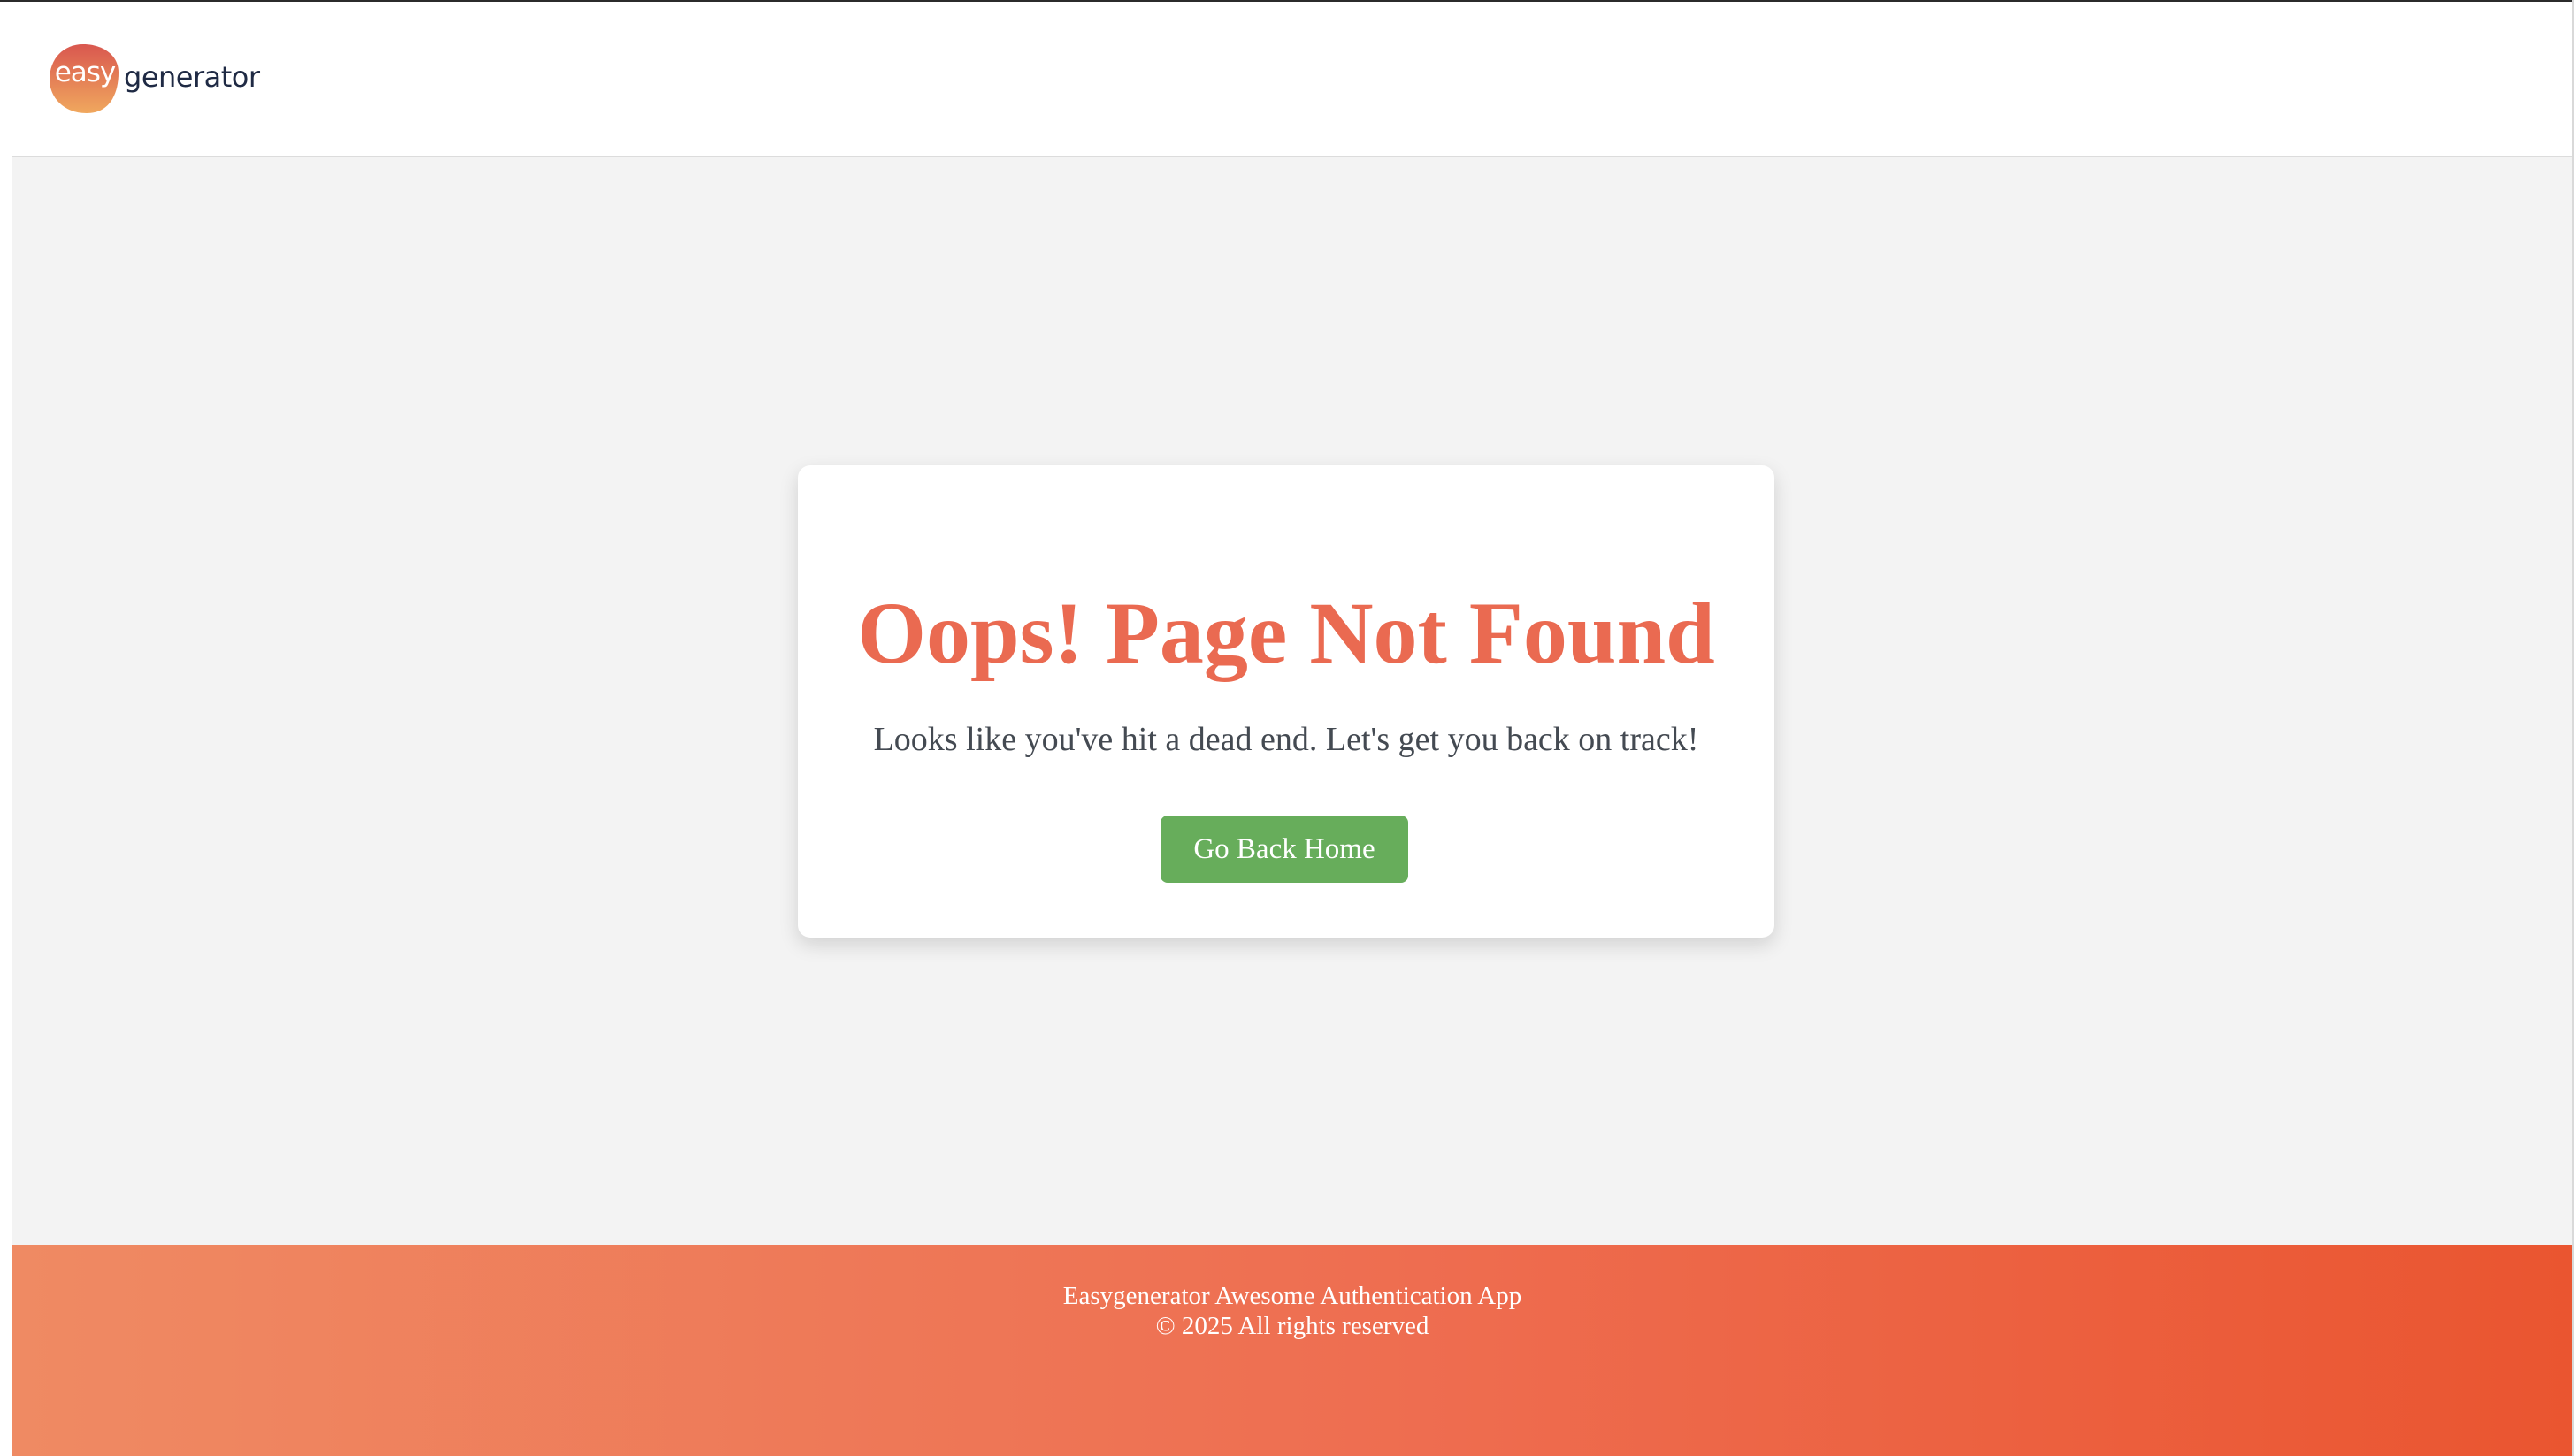 The height and width of the screenshot is (1456, 2574). I want to click on footer-copyright: © 2025 All rights reserved, so click(1292, 1326).